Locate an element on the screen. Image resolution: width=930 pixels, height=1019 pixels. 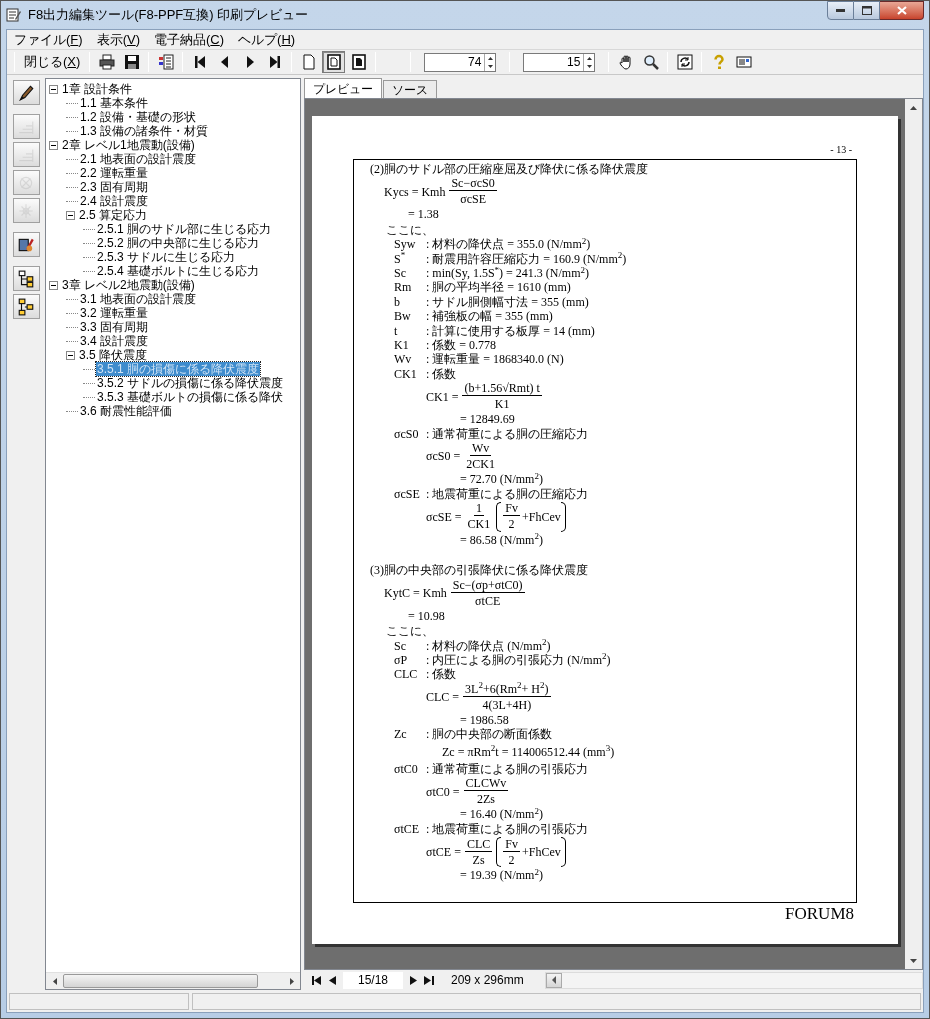
symbol-label: σcS0 is located at coordinates (407, 434).